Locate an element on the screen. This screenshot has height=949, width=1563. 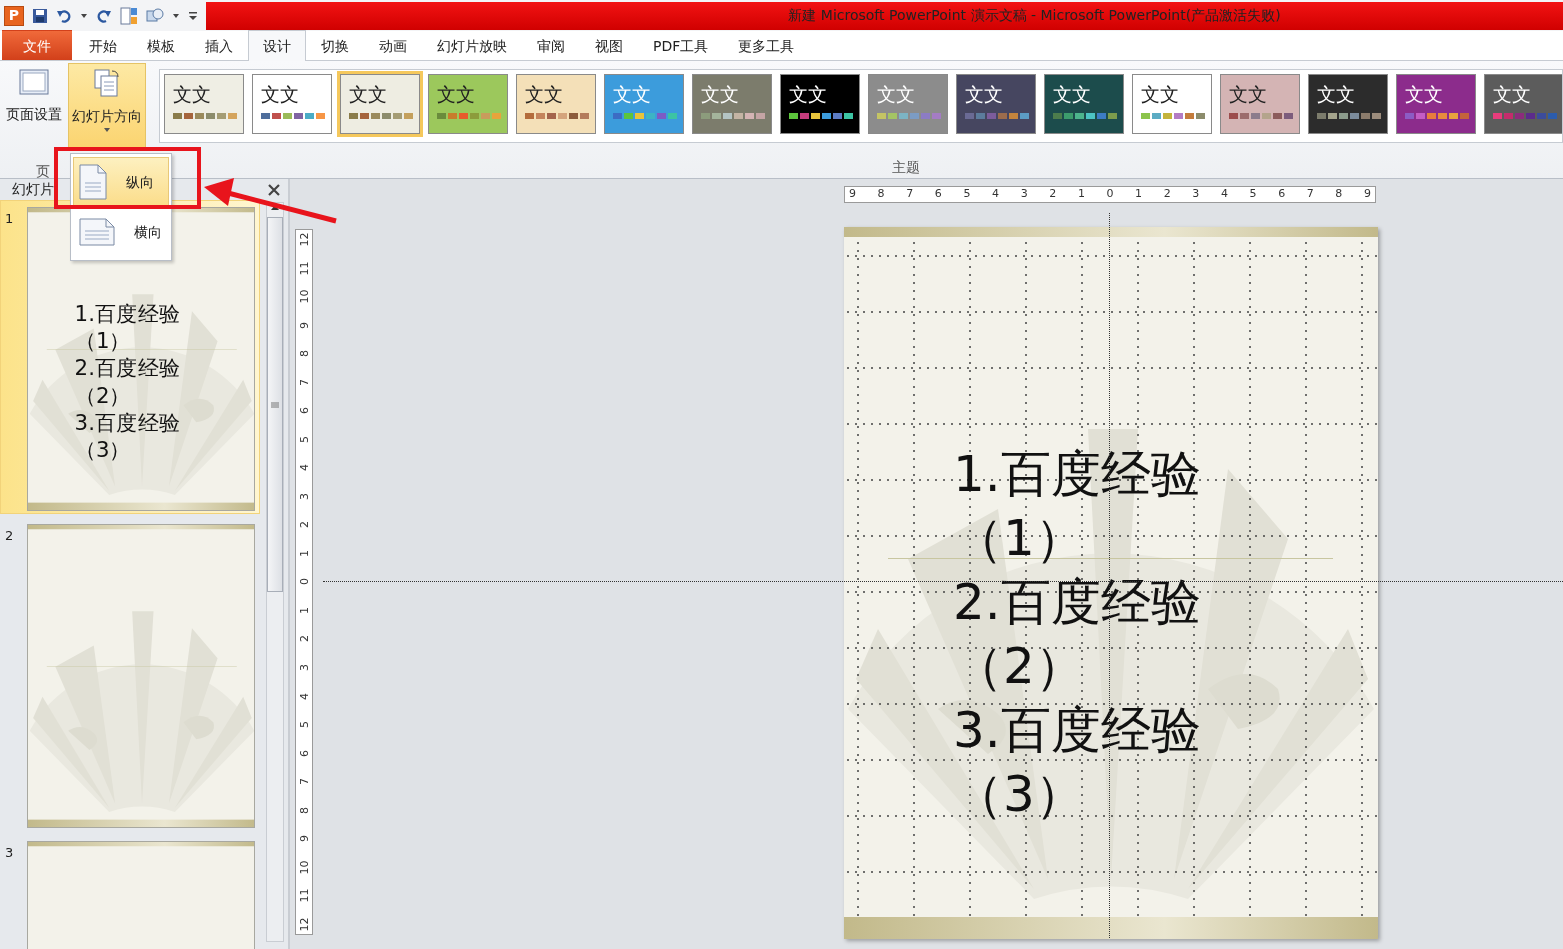
slide-number: 2 is located at coordinates (10, 536).